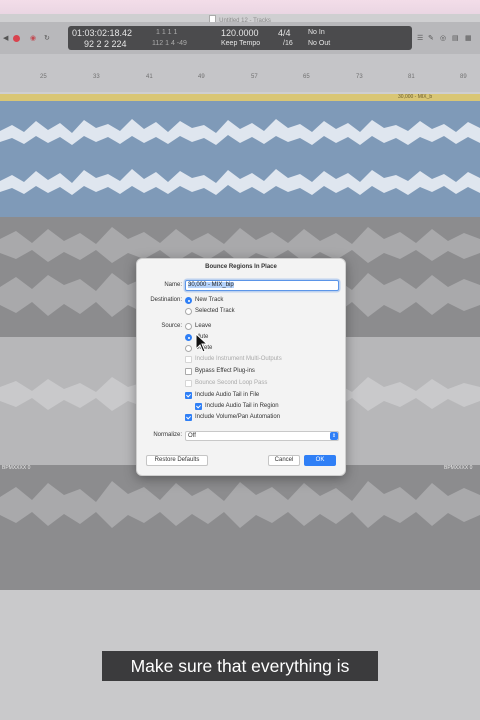 The image size is (480, 720). What do you see at coordinates (167, 435) in the screenshot?
I see `normalize-label: Normalize:` at bounding box center [167, 435].